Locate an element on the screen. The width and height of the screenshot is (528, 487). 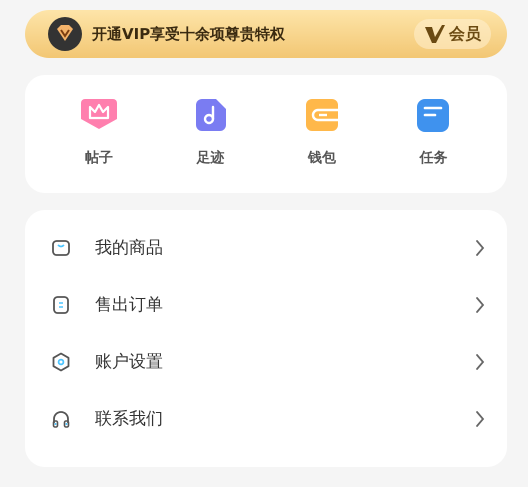
shortcut-button: 帖子 is located at coordinates (98, 131).